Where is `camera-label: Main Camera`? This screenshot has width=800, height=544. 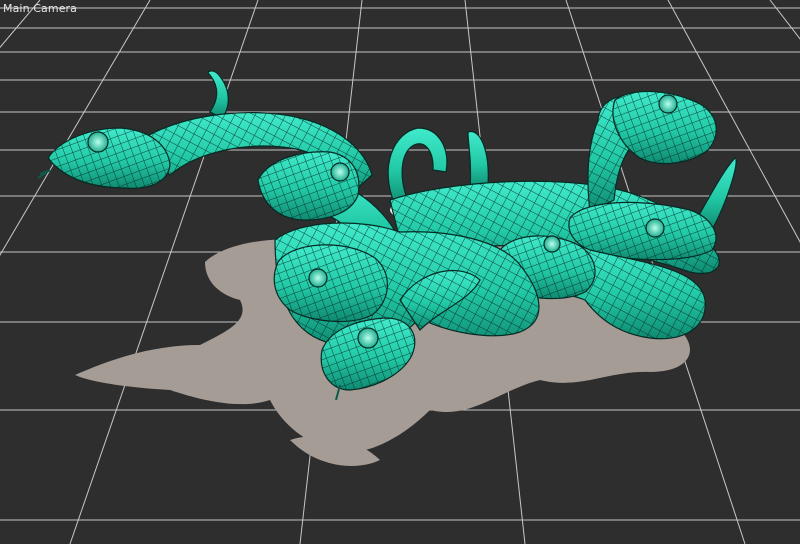
camera-label: Main Camera is located at coordinates (40, 8).